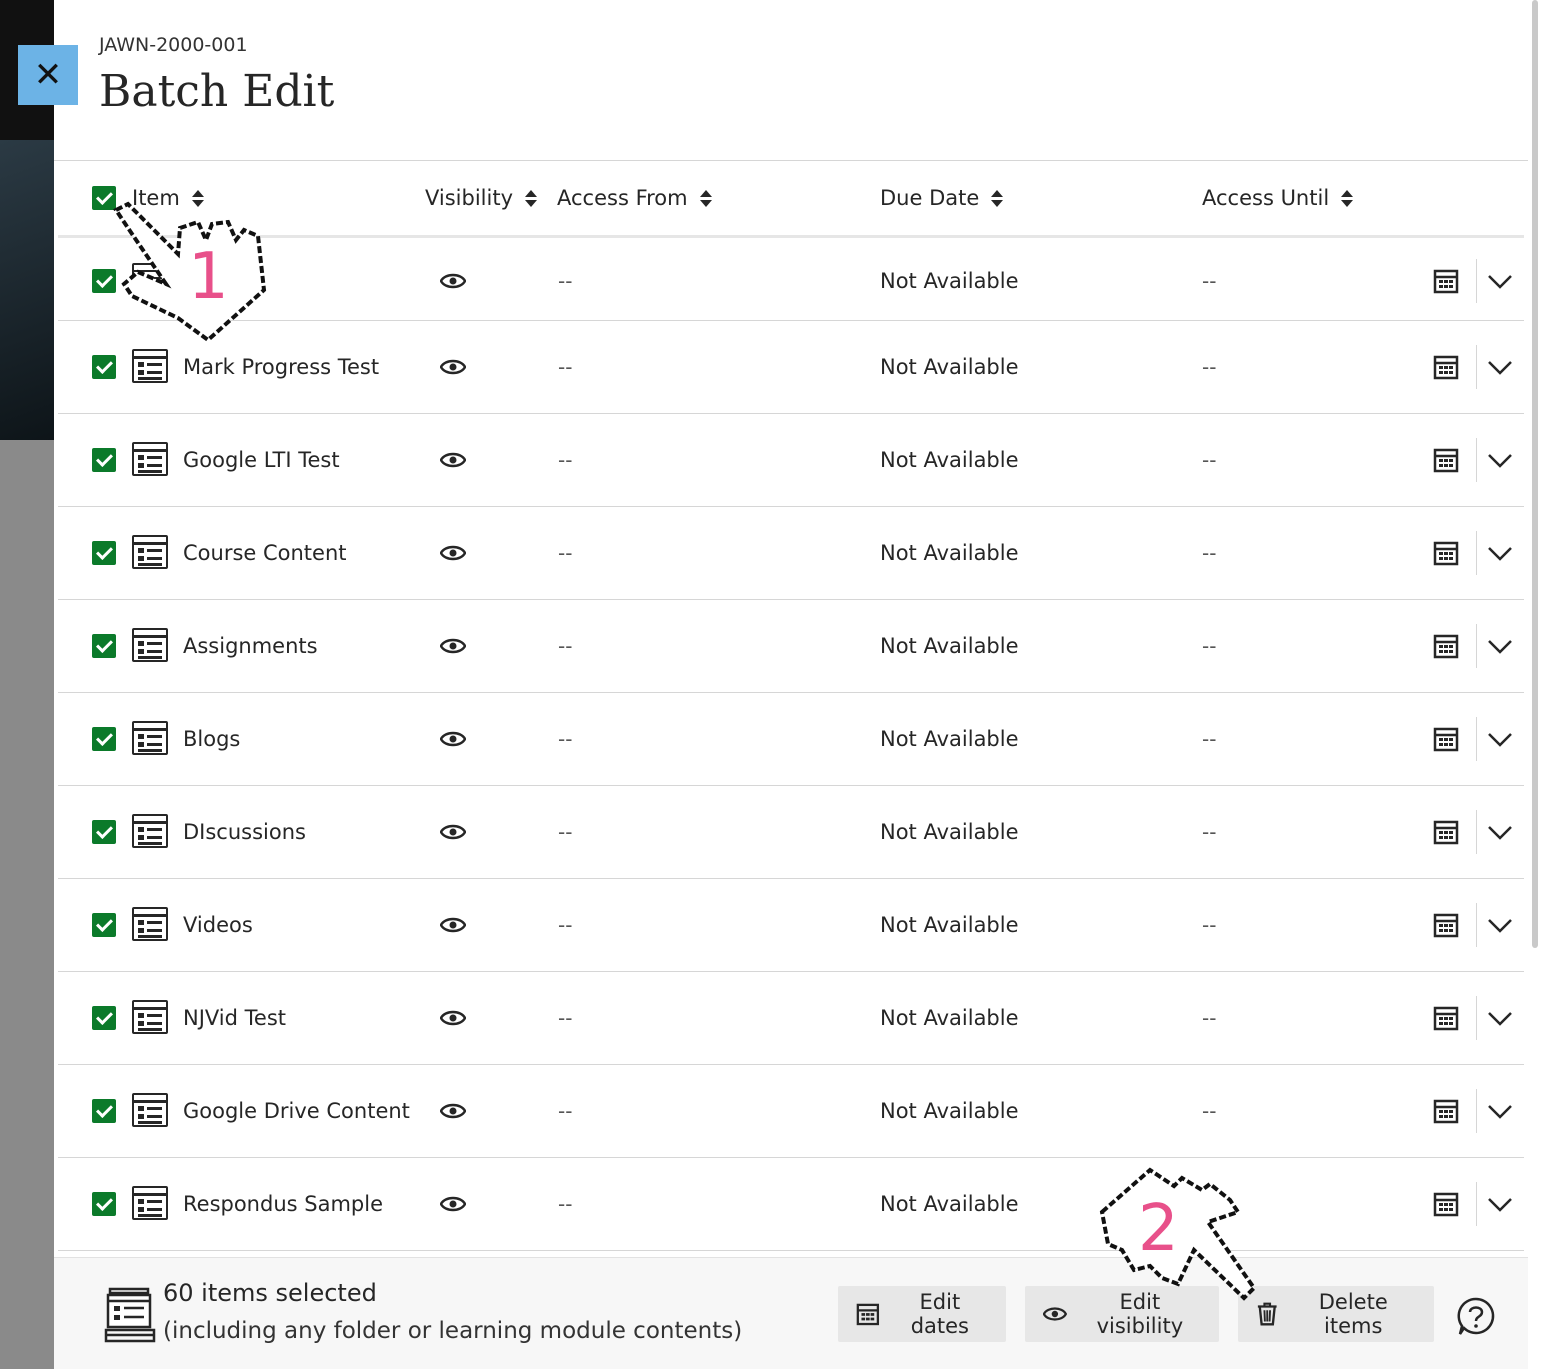  Describe the element at coordinates (634, 198) in the screenshot. I see `column-access-from: Access From` at that location.